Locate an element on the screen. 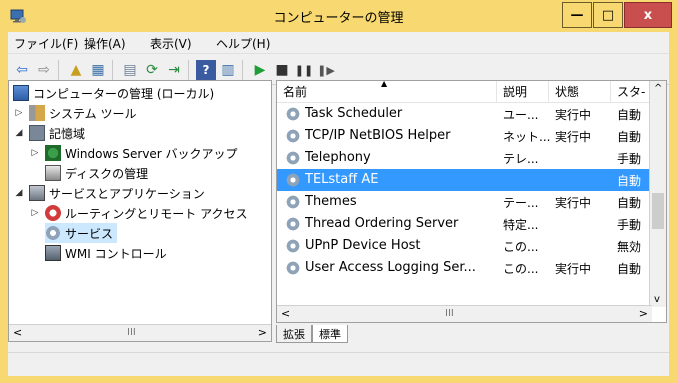 Image resolution: width=677 pixels, height=383 pixels. column-header-startup-type: スタ- is located at coordinates (631, 92).